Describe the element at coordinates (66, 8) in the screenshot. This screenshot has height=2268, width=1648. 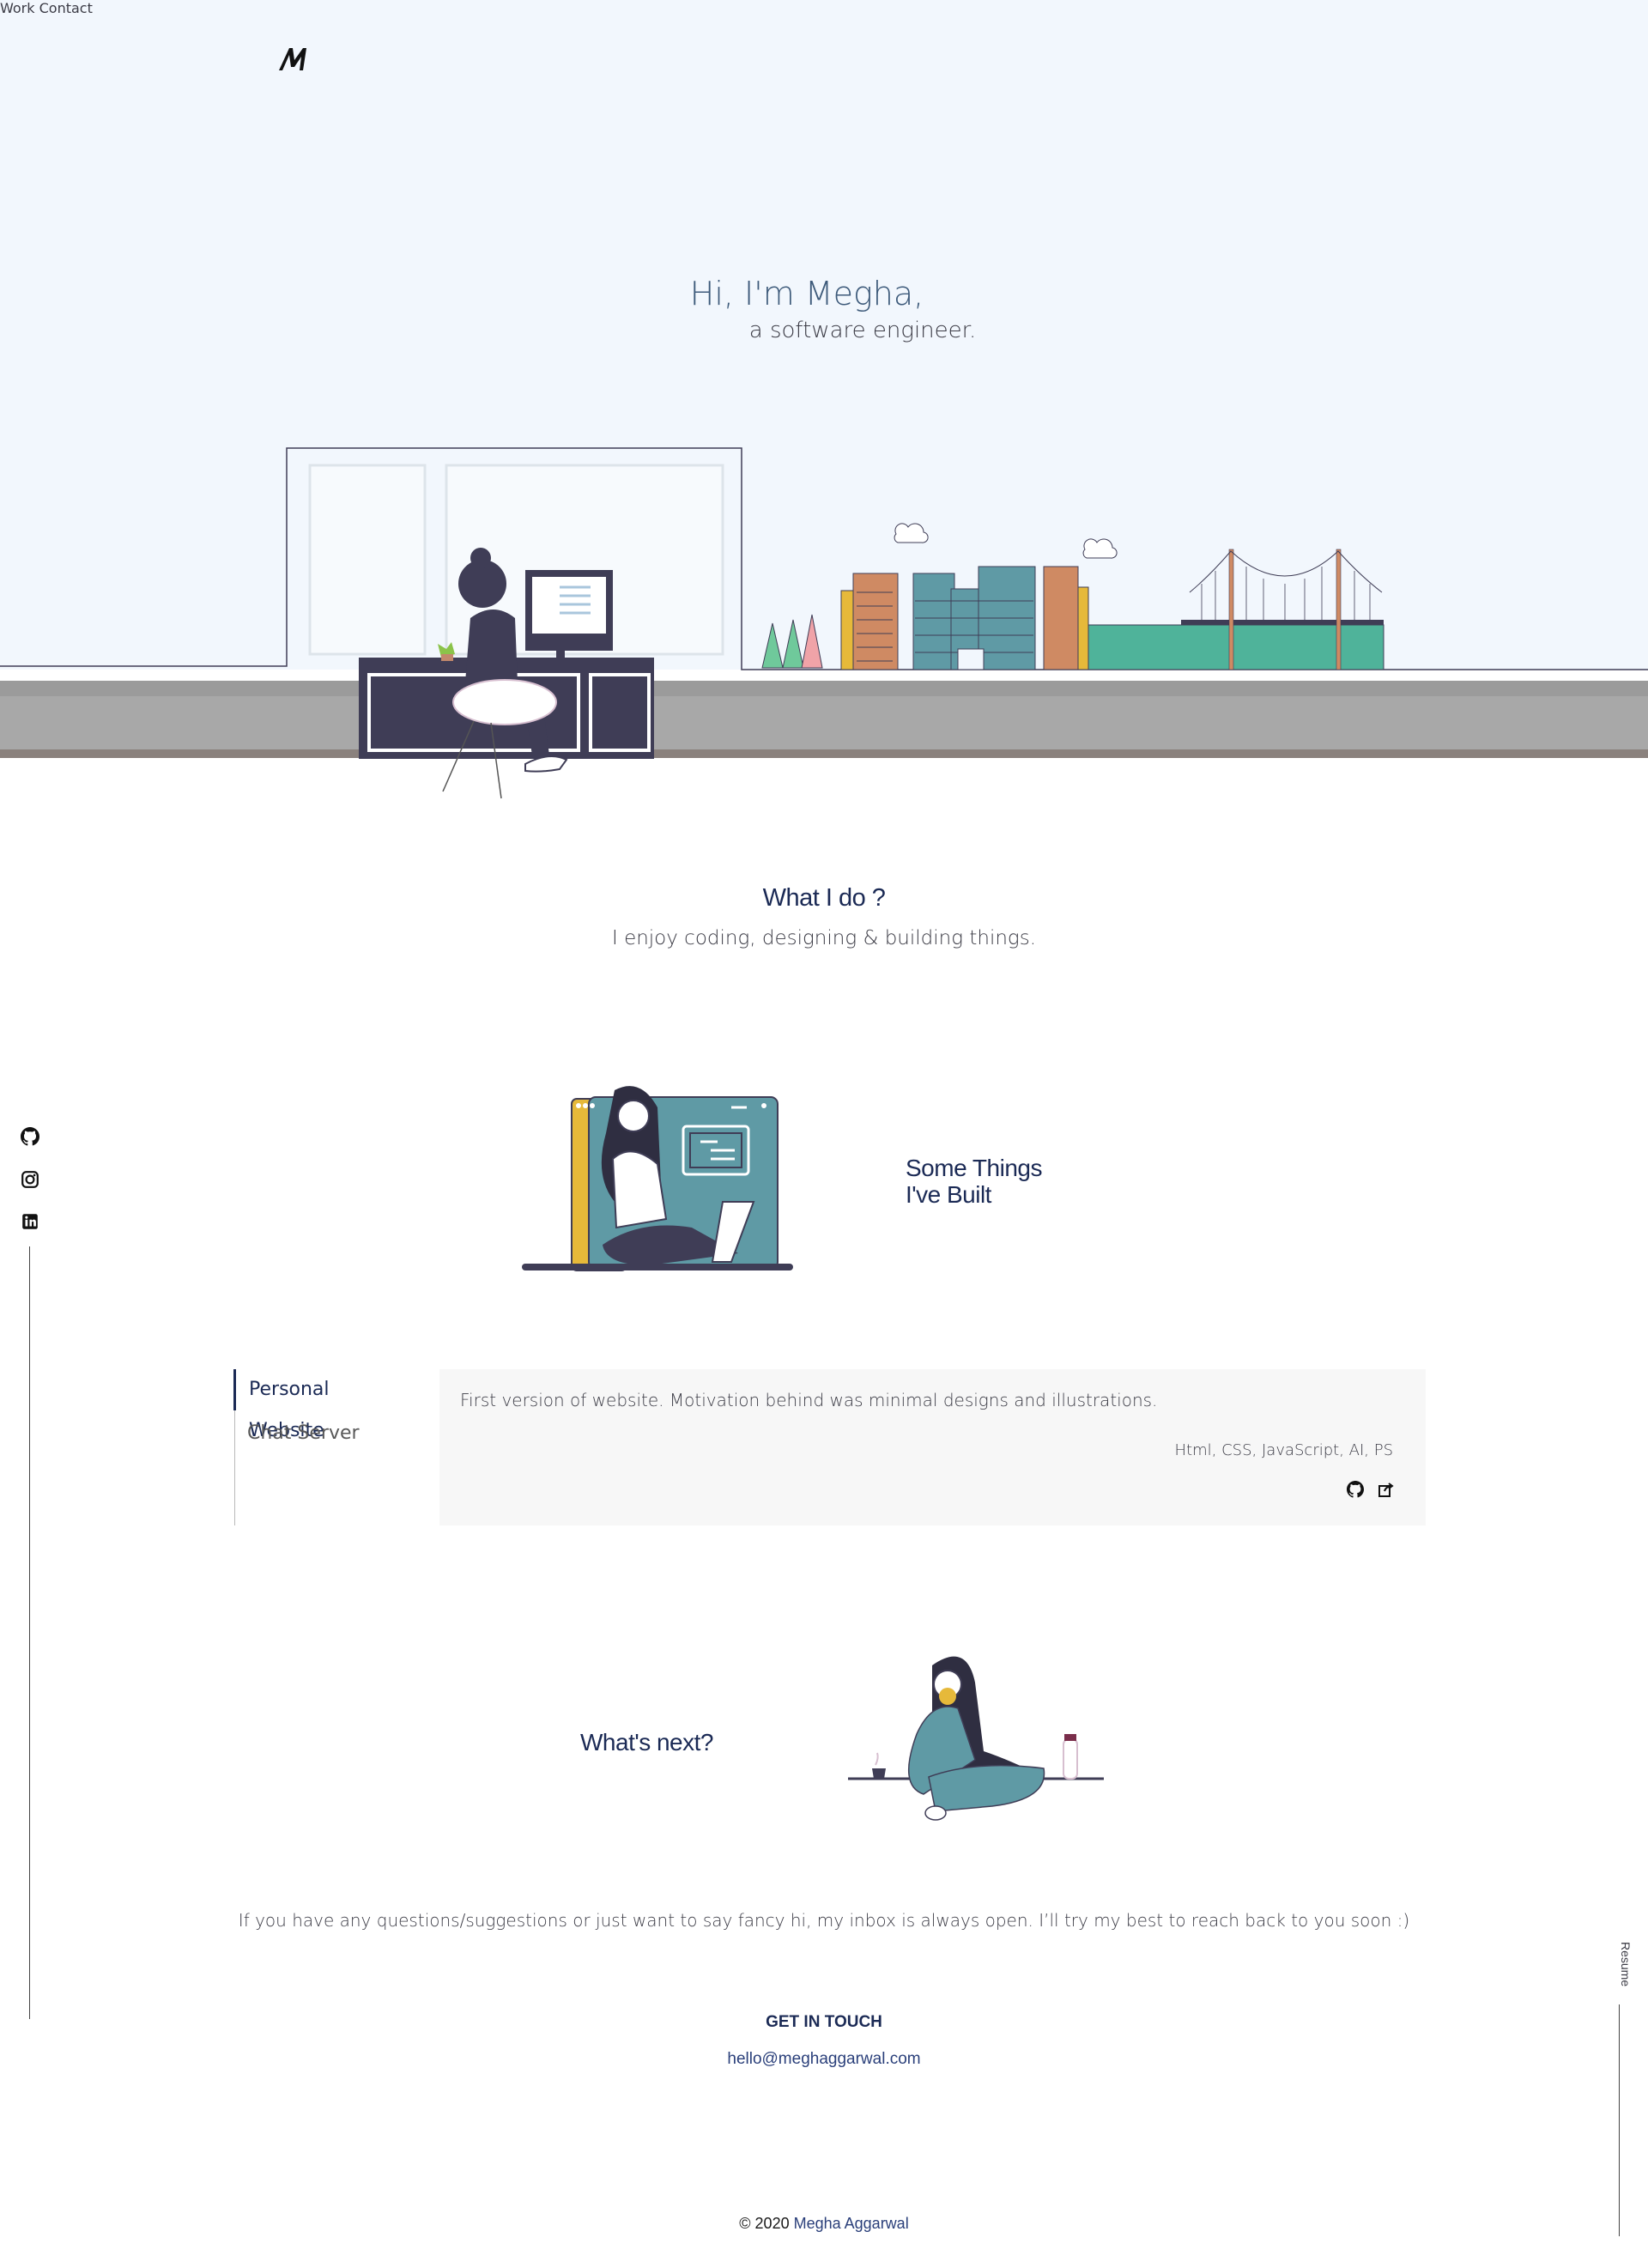
I see `nav-contact-link: Contact` at that location.